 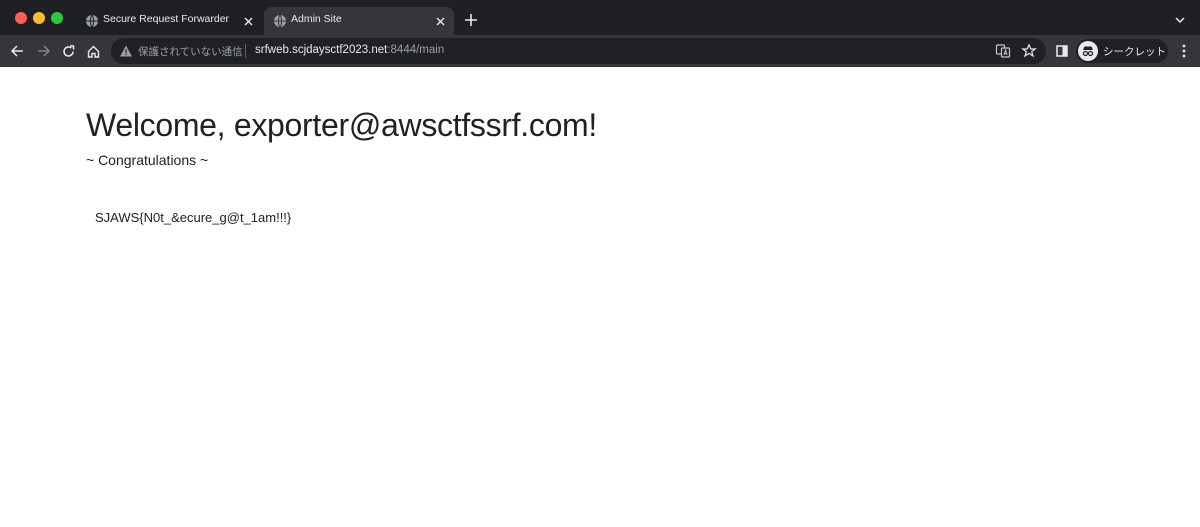 I want to click on star-icon, so click(x=1029, y=51).